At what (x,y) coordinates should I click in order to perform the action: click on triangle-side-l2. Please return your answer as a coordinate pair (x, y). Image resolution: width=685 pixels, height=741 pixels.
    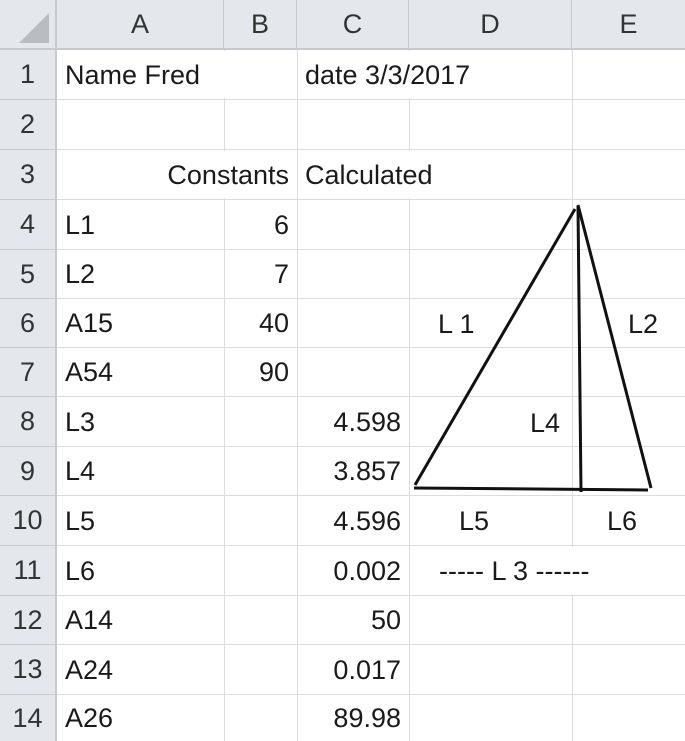
    Looking at the image, I should click on (614, 346).